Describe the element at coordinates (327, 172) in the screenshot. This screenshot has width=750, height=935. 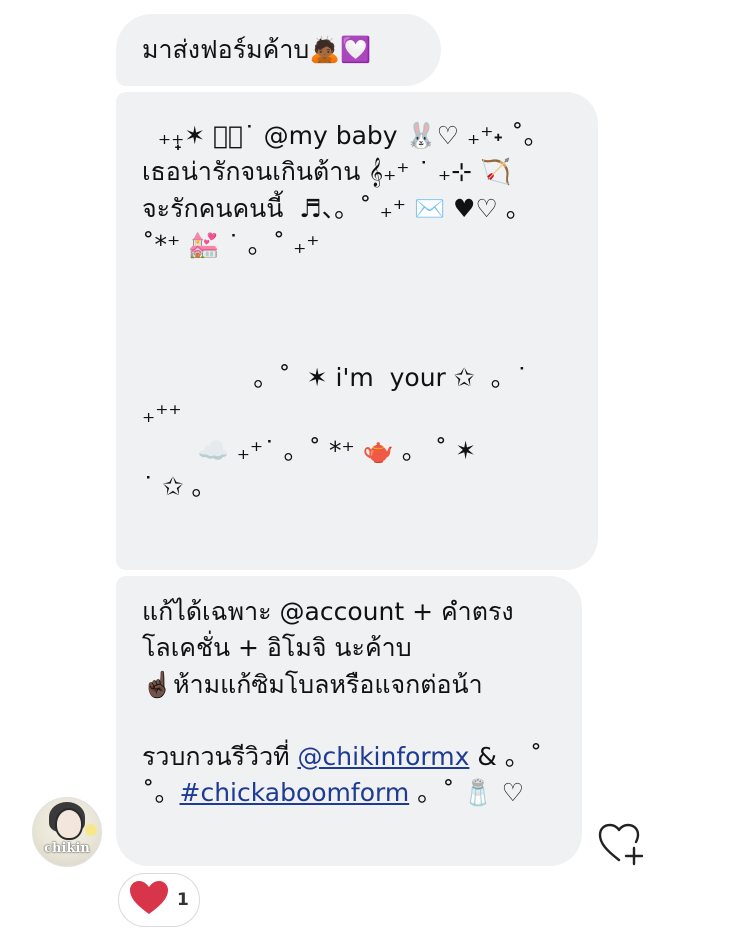
I see `form-line: เธอน่ารักจนเกินต้าน 𝄞₊⁺ ˙ ₊⊹ 🏹` at that location.